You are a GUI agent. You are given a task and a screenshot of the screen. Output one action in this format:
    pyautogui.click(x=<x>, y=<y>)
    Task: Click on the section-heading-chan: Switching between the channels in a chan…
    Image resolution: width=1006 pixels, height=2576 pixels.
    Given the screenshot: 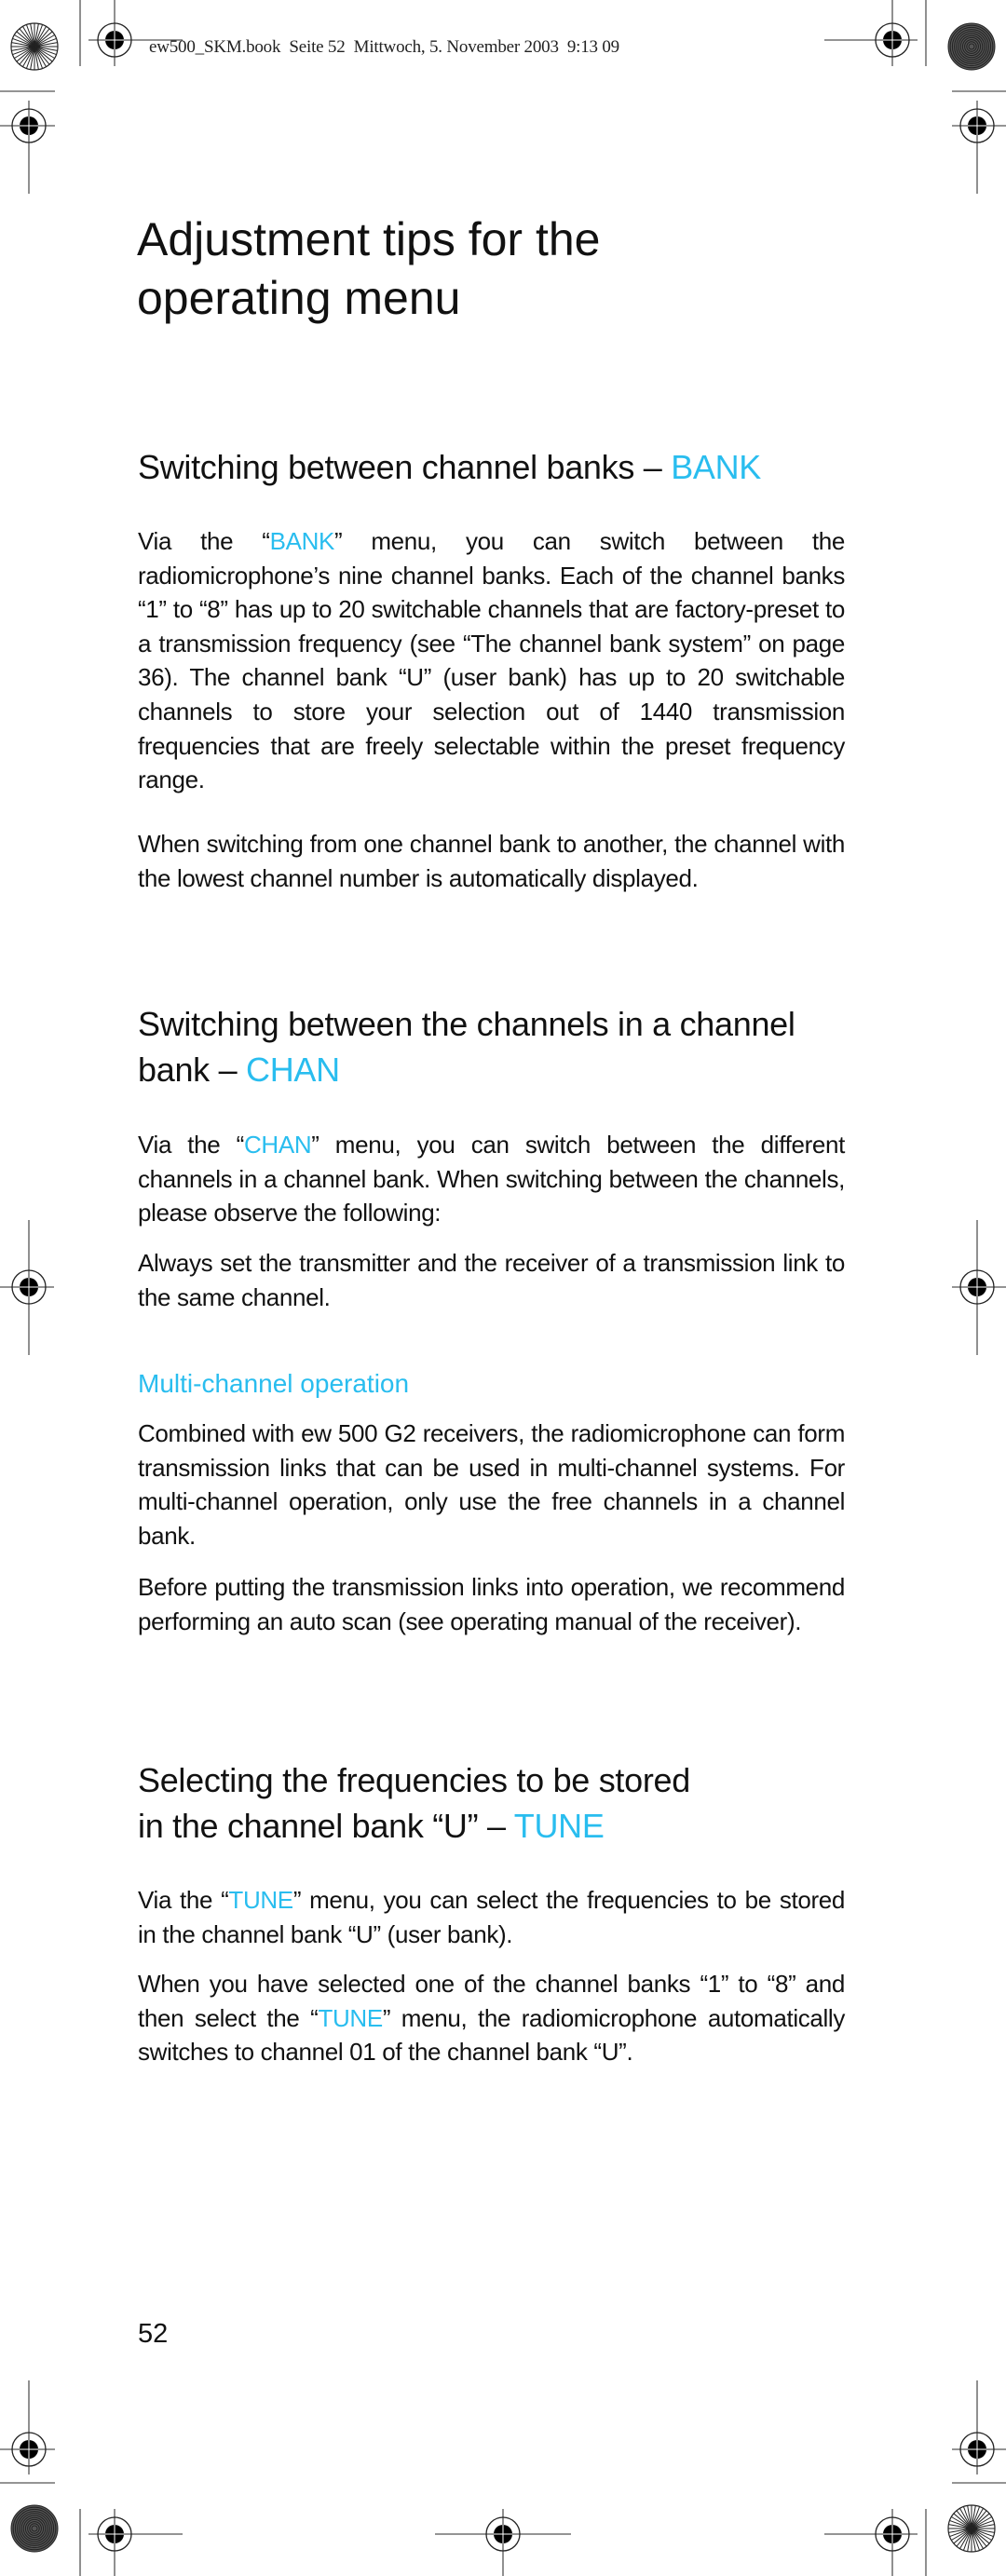 What is the action you would take?
    pyautogui.click(x=496, y=1046)
    